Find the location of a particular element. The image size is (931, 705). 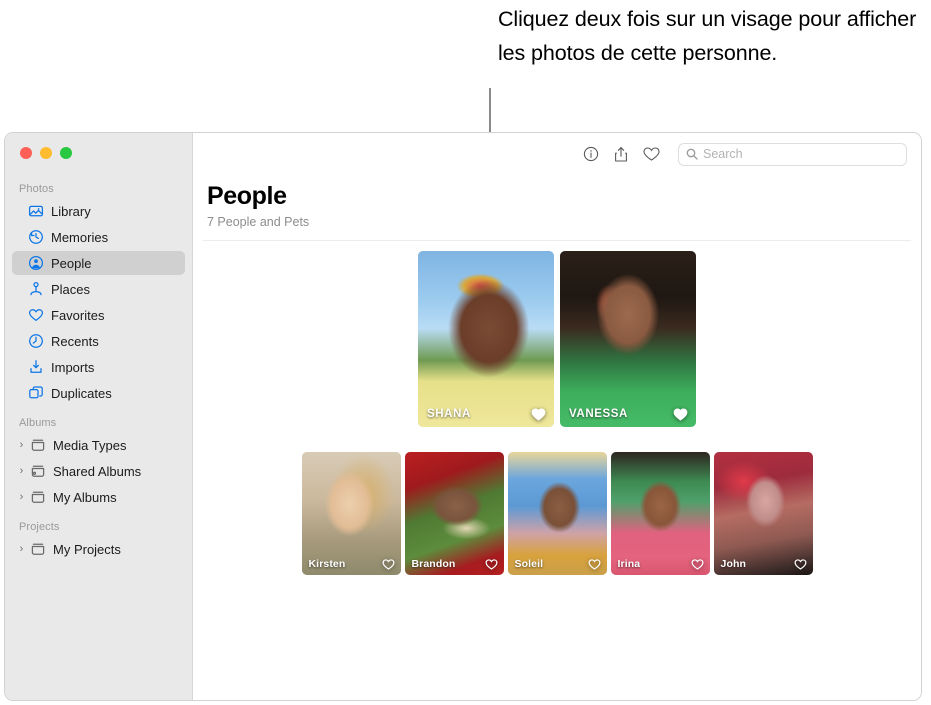

sidebar-section-title: Albums is located at coordinates (38, 423).